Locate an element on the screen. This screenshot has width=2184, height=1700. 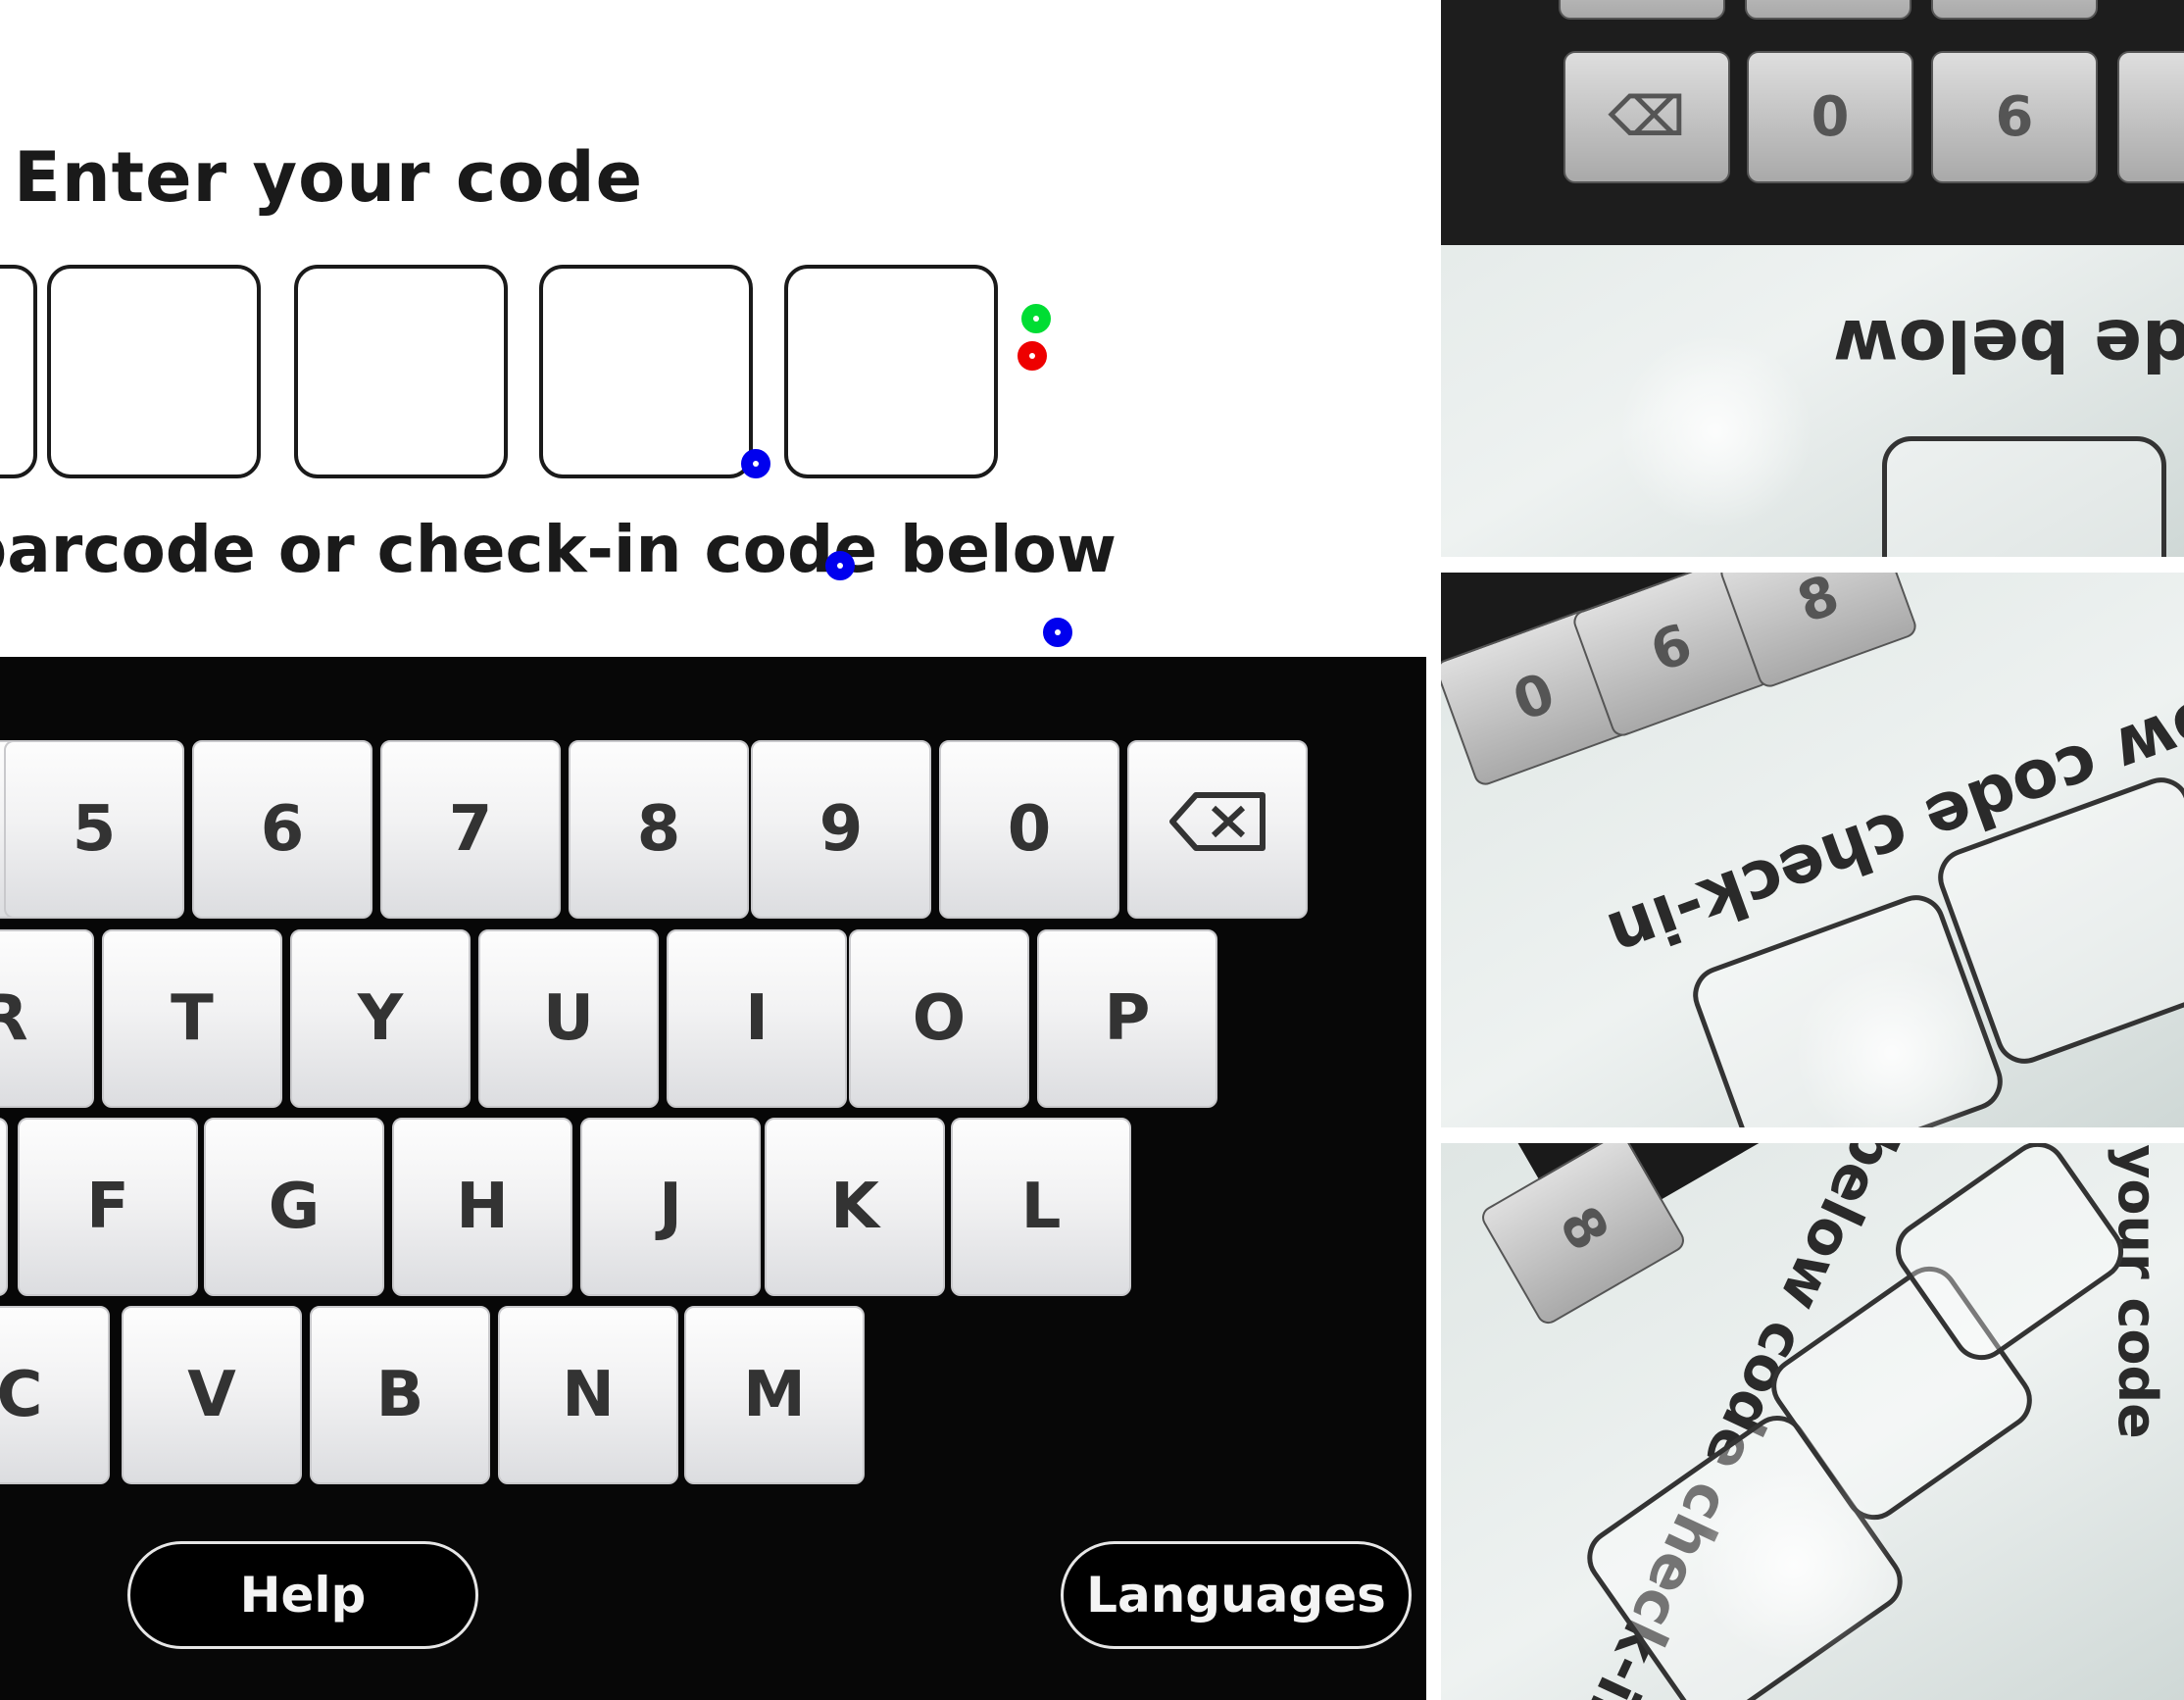
key-T: T is located at coordinates (192, 1019).